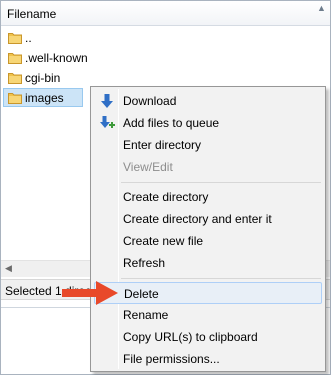 This screenshot has width=331, height=375. I want to click on menu-item-add-to-queue: Add files to queue, so click(208, 123).